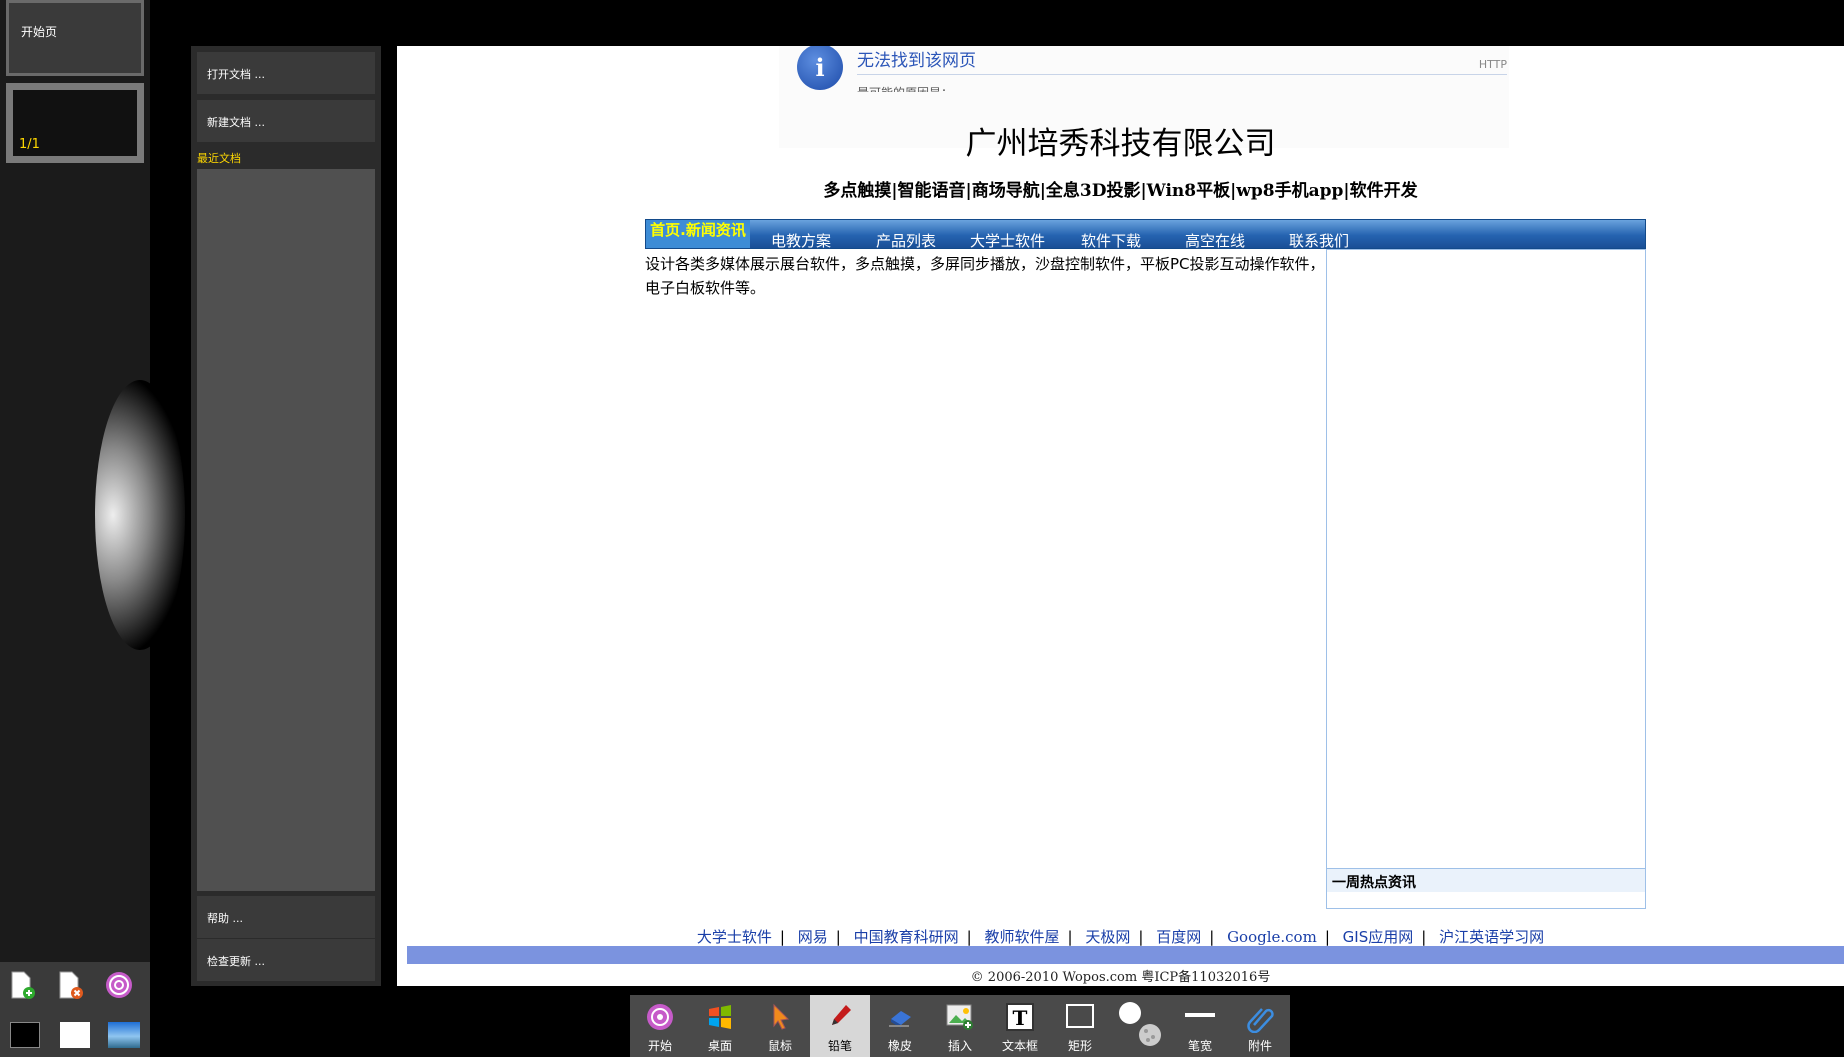 The height and width of the screenshot is (1057, 1844). I want to click on bottom-toolbar: 开始 桌面 鼠标 铅笔 橡皮 插入 T 文本框 矩形 笔宽 附件, so click(960, 1026).